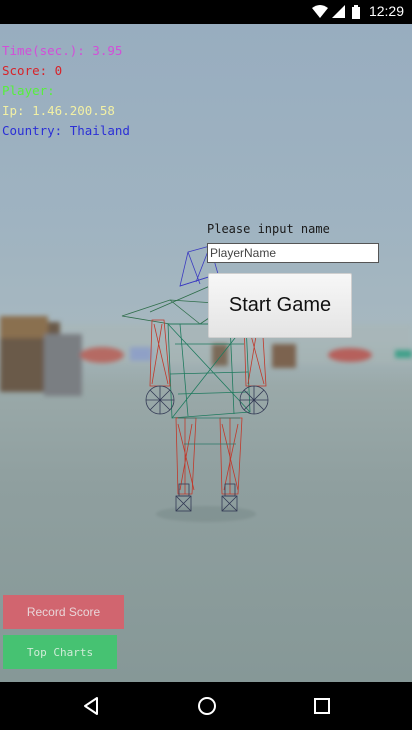 This screenshot has width=412, height=730. What do you see at coordinates (268, 229) in the screenshot?
I see `name-prompt-label: Please input name` at bounding box center [268, 229].